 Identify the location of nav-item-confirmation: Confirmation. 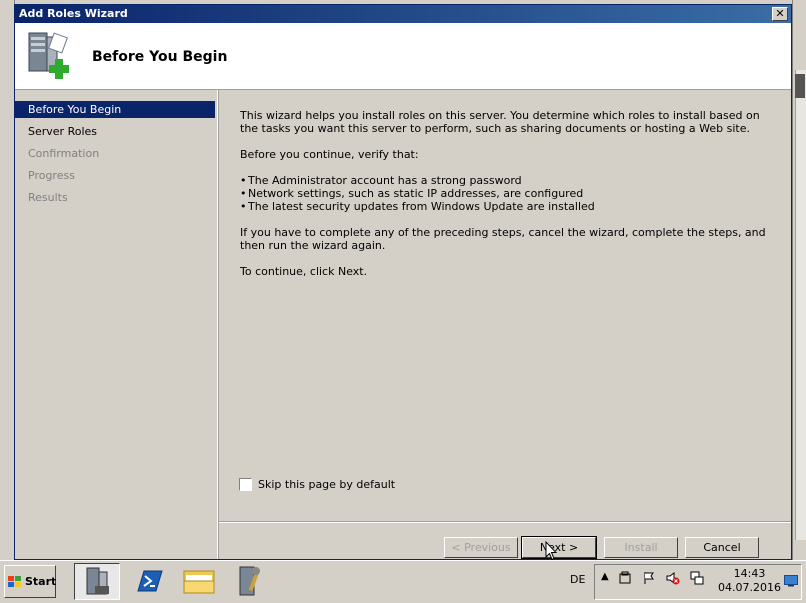
(64, 153).